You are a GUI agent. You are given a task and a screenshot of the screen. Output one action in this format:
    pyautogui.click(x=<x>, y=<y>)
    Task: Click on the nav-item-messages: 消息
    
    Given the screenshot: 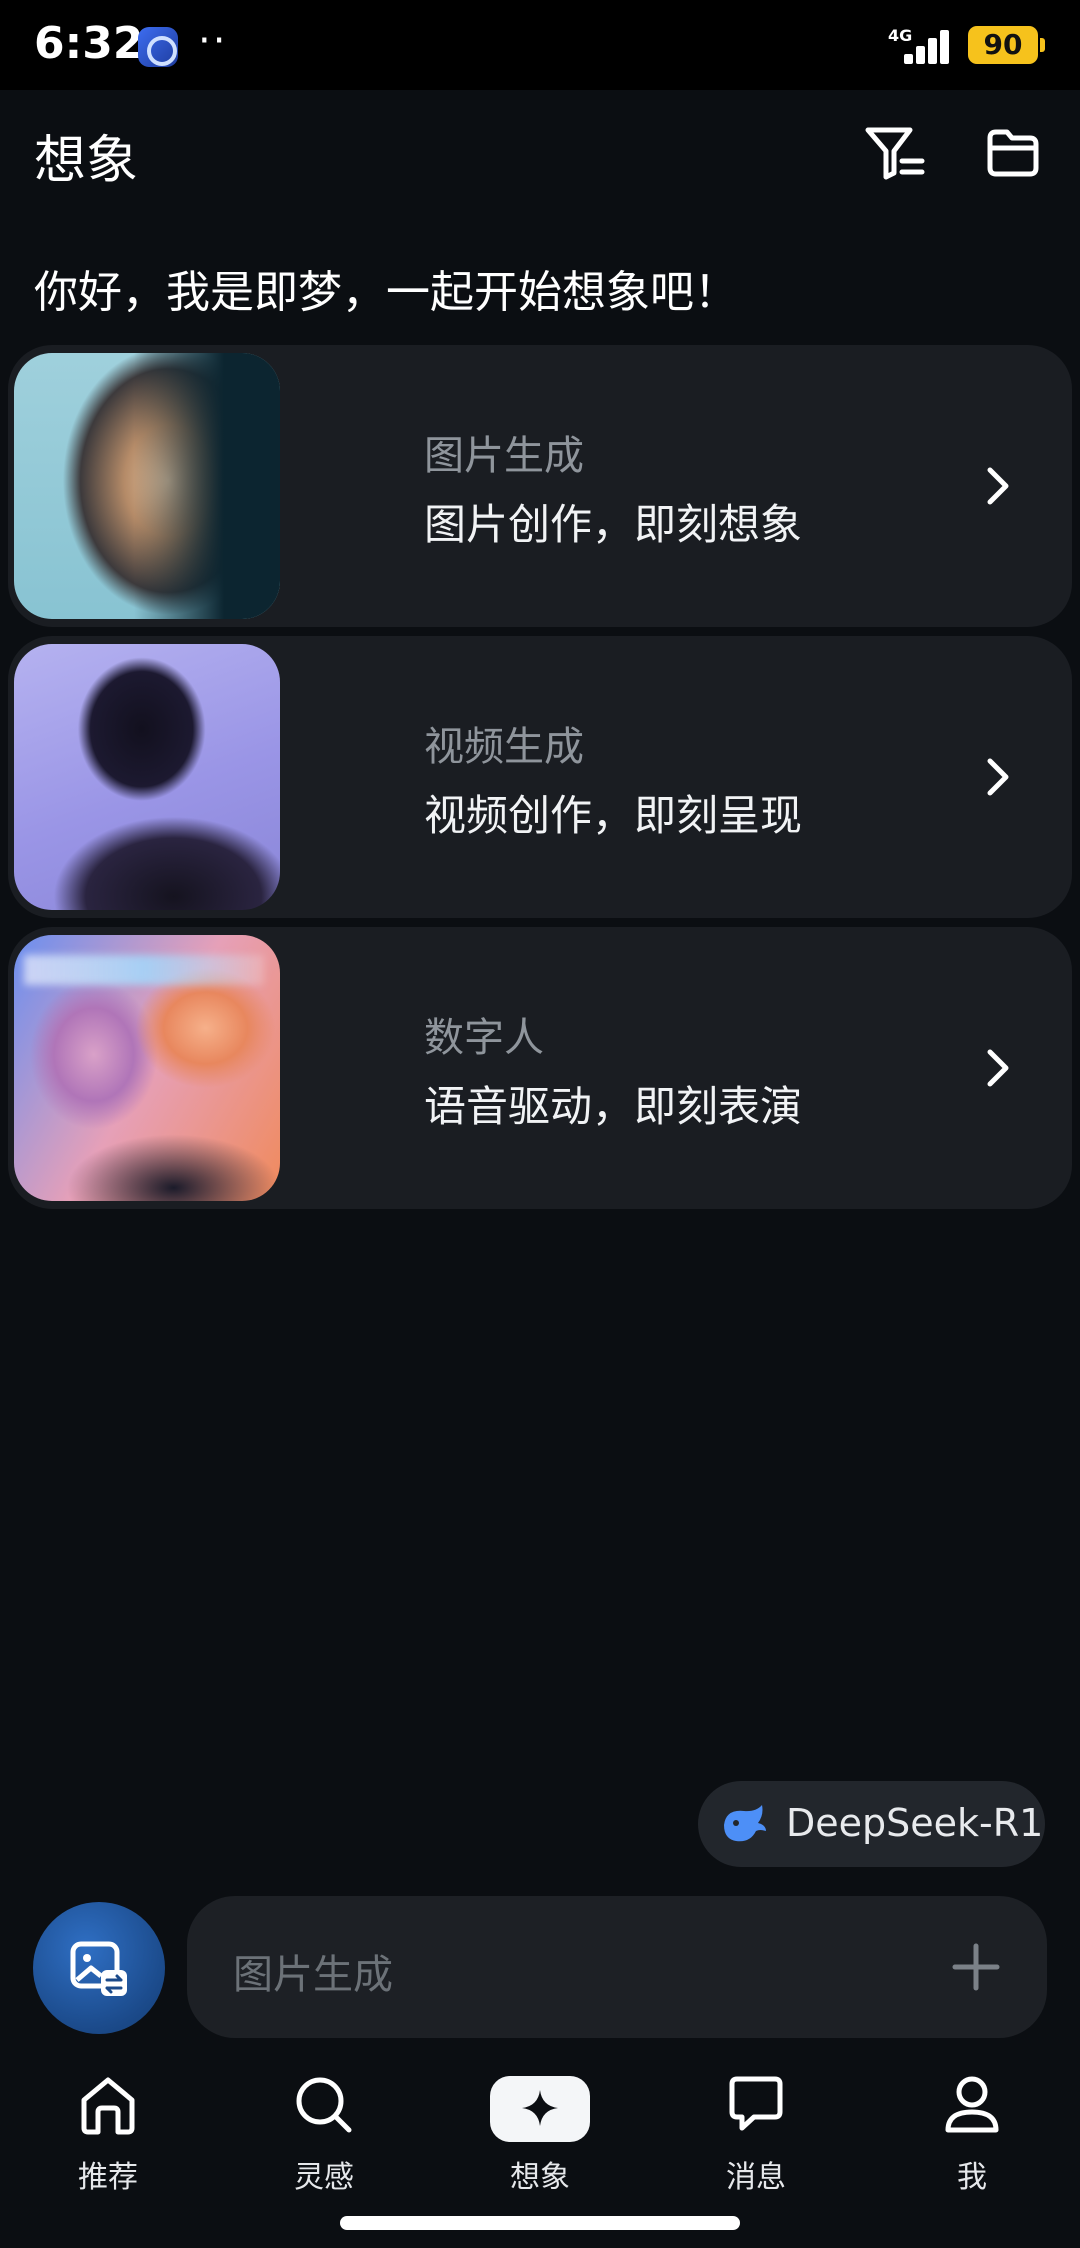 What is the action you would take?
    pyautogui.click(x=756, y=2130)
    